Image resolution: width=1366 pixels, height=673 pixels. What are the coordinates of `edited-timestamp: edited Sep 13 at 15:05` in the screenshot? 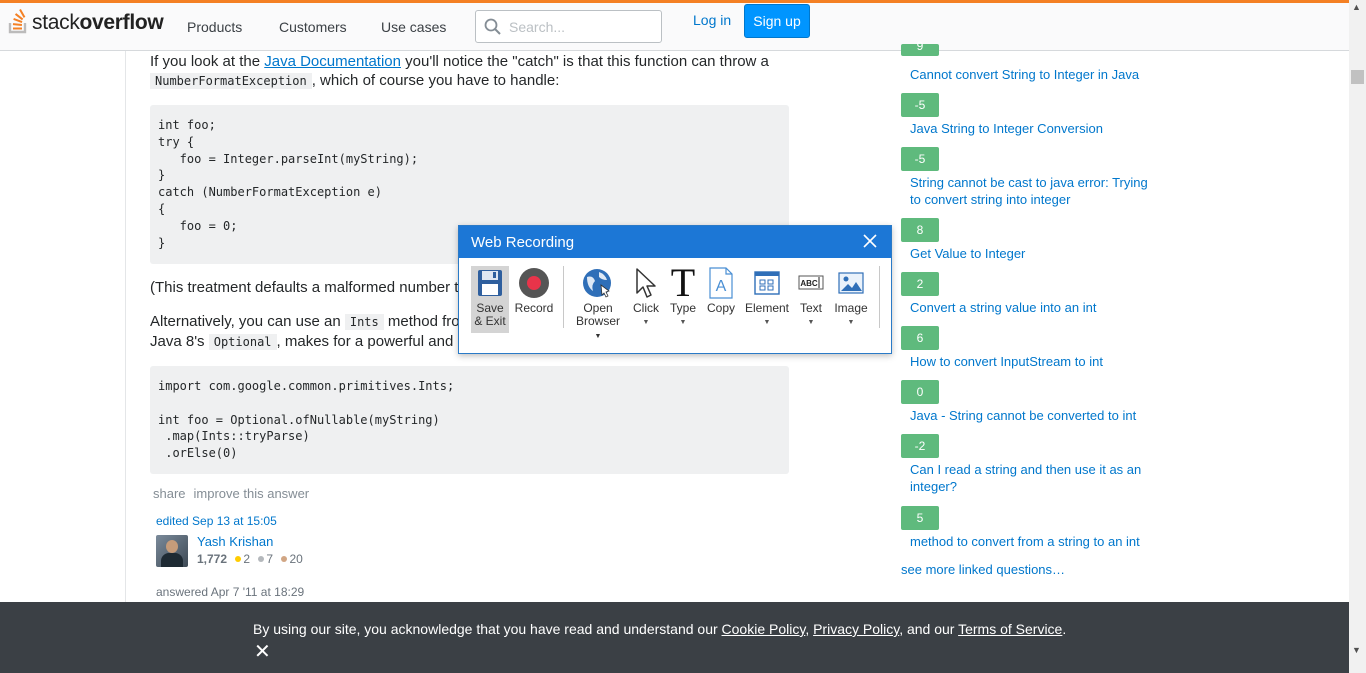 It's located at (216, 521).